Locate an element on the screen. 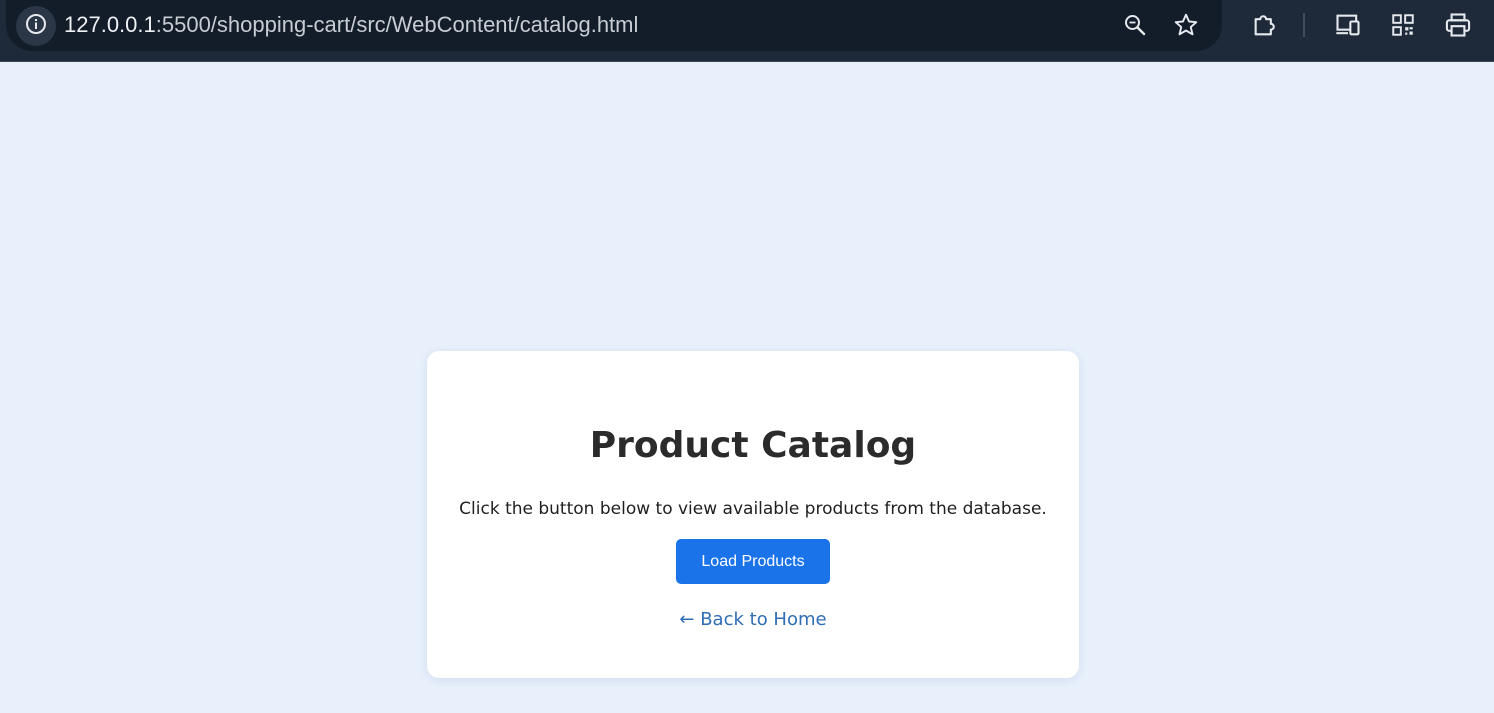 This screenshot has width=1494, height=713. devices-icon is located at coordinates (1348, 25).